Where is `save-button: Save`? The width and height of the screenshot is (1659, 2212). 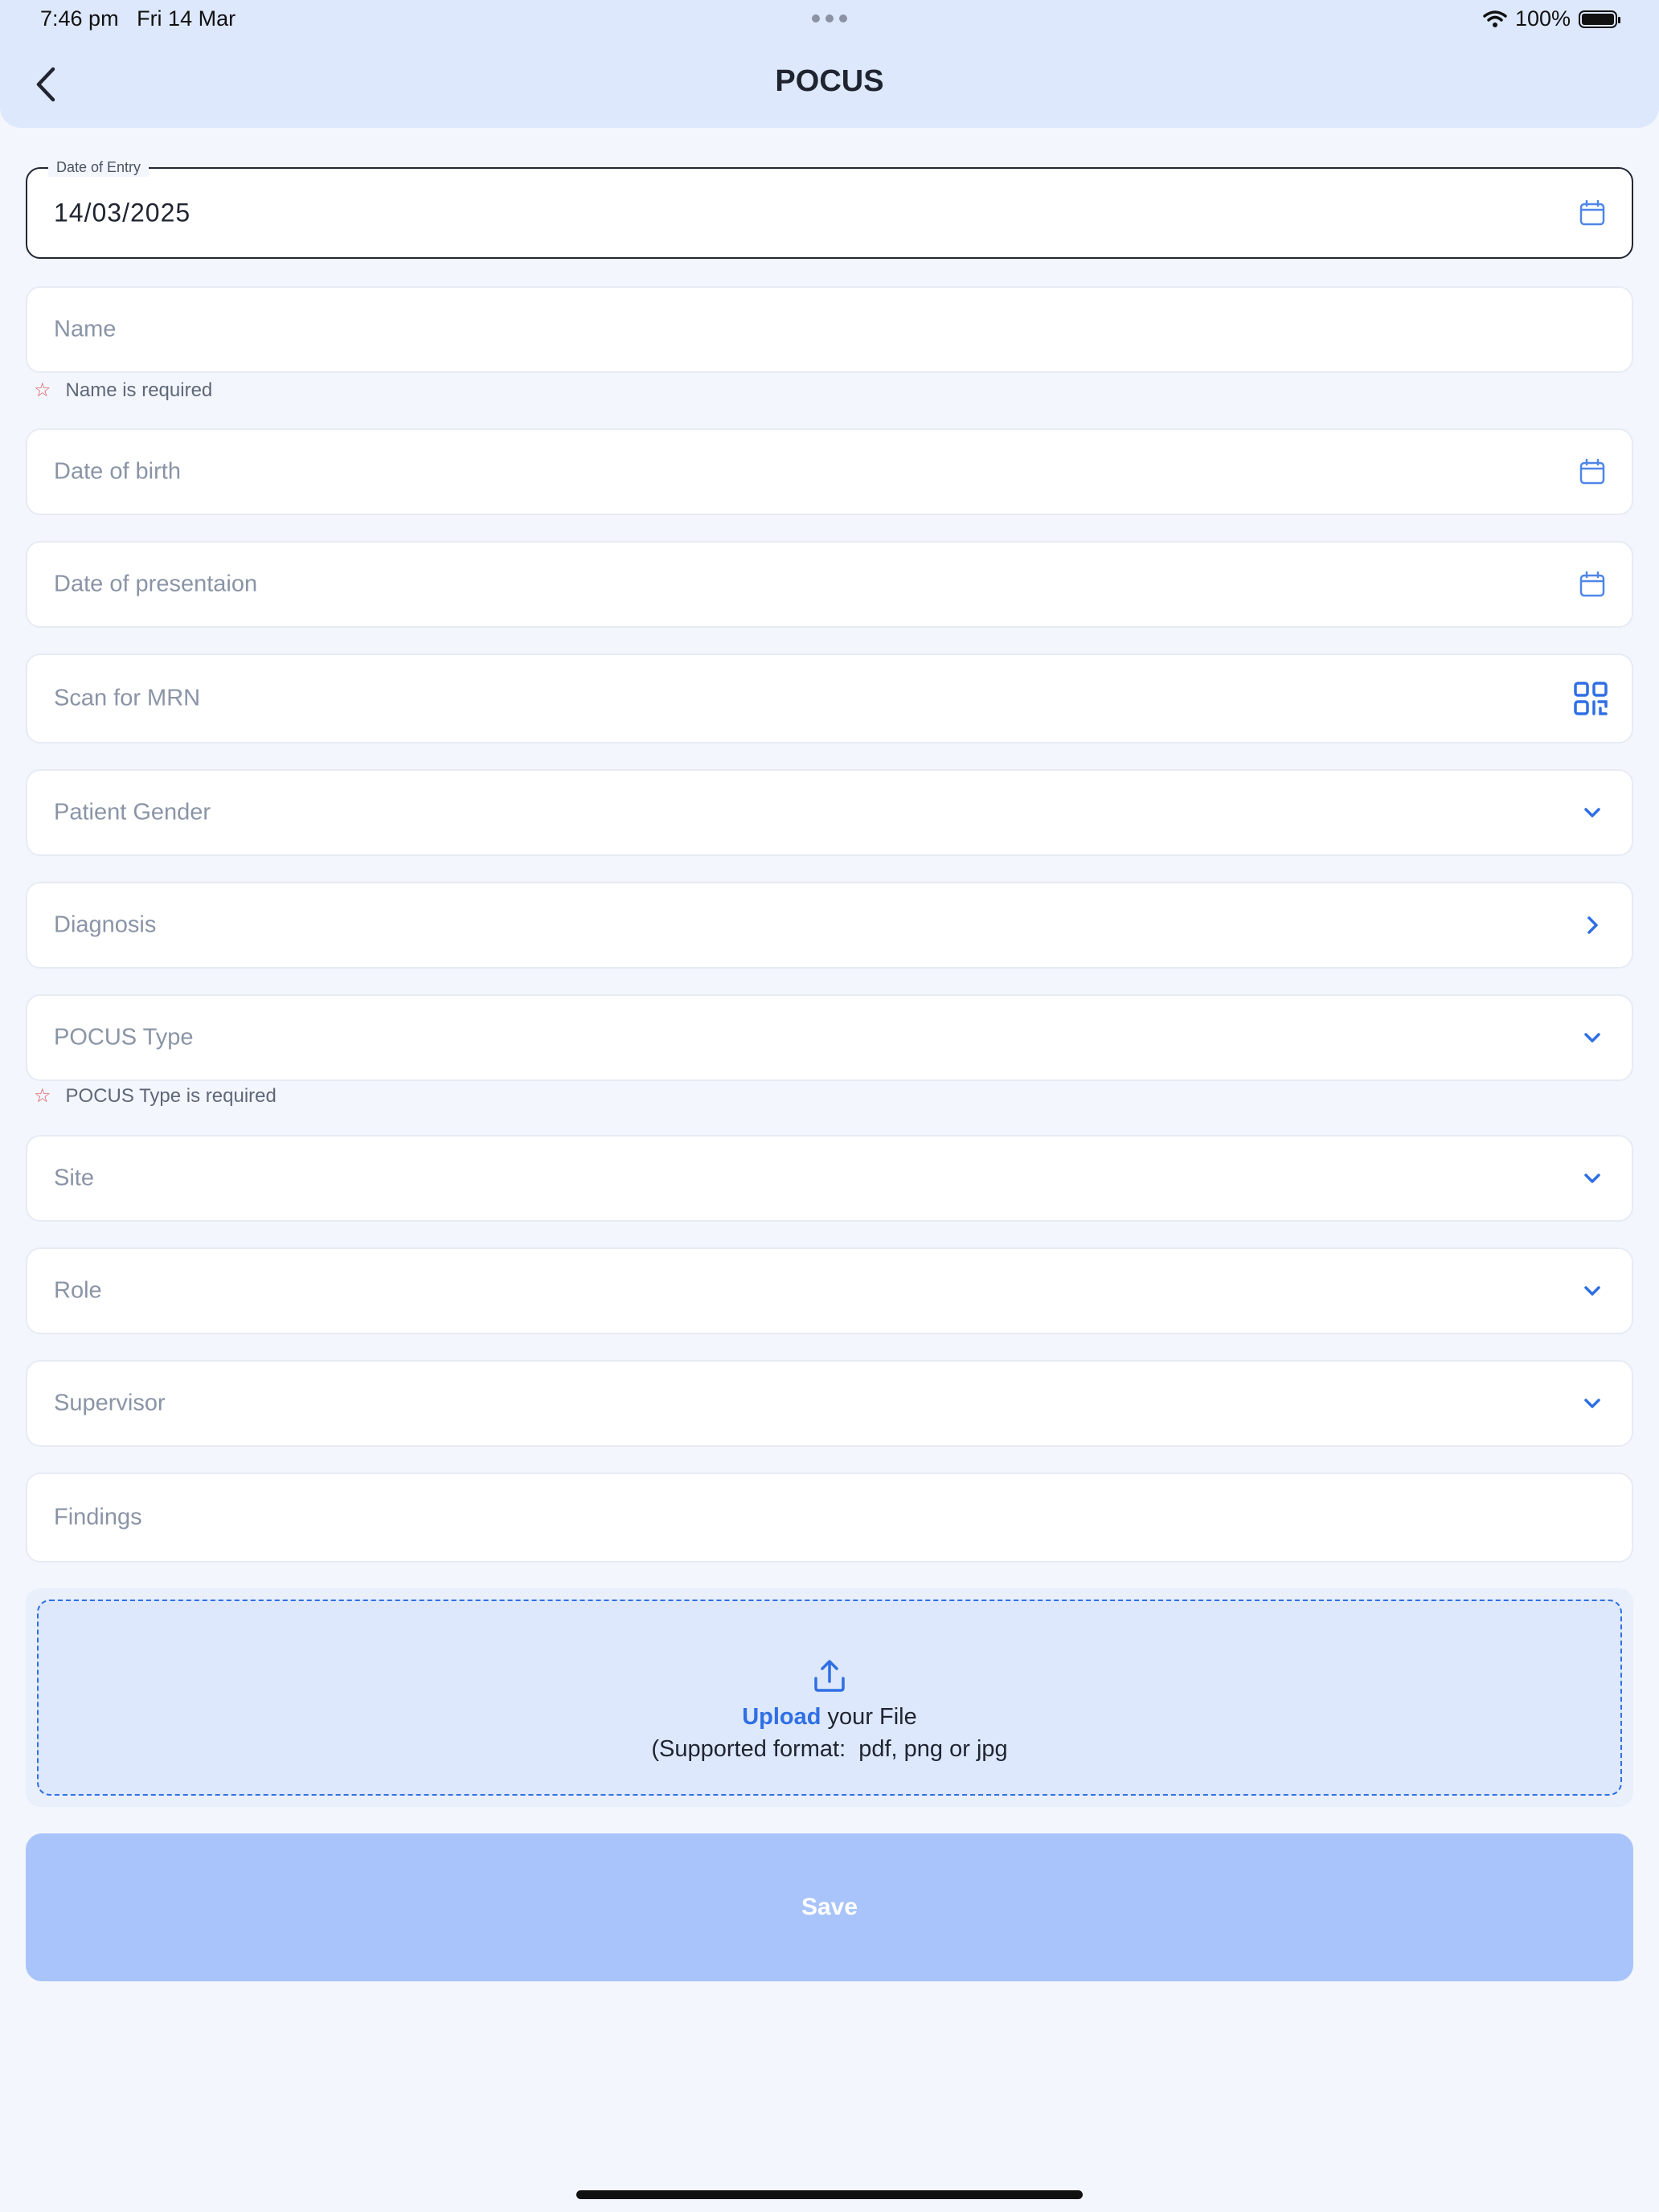 save-button: Save is located at coordinates (829, 1907).